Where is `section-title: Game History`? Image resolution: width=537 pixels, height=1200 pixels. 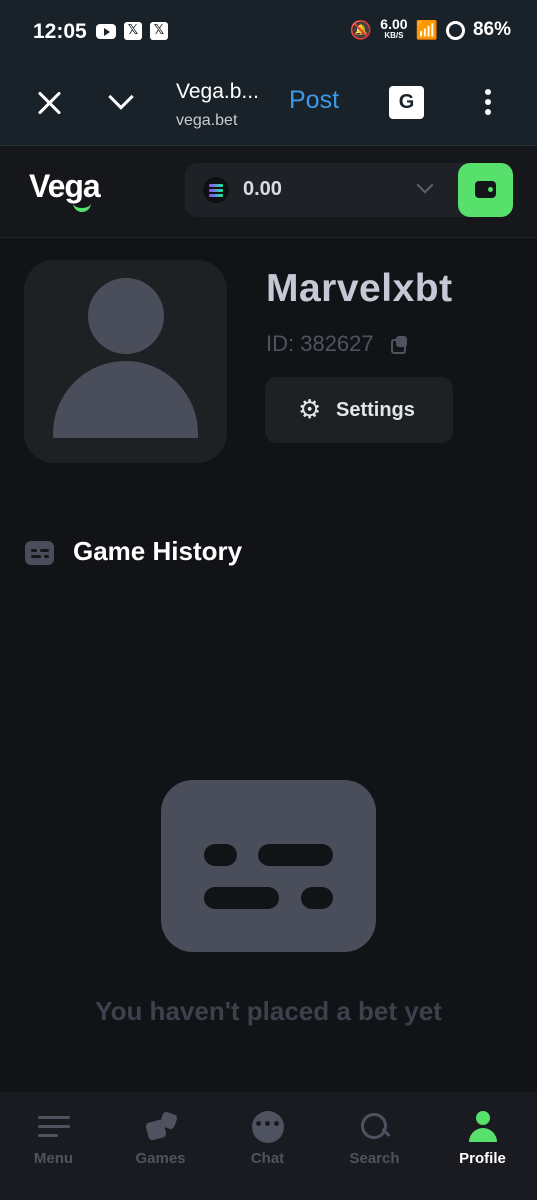 section-title: Game History is located at coordinates (158, 551).